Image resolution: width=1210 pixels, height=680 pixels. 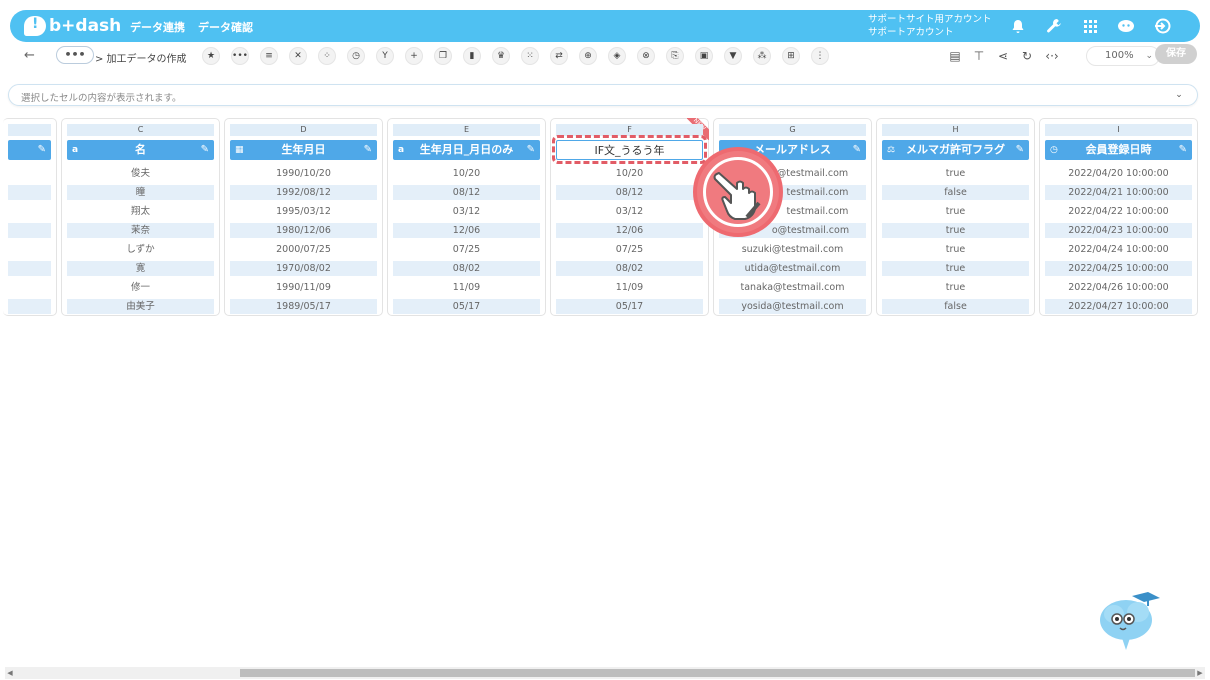 I want to click on table-cell: yosida@testmail.com, so click(x=792, y=306).